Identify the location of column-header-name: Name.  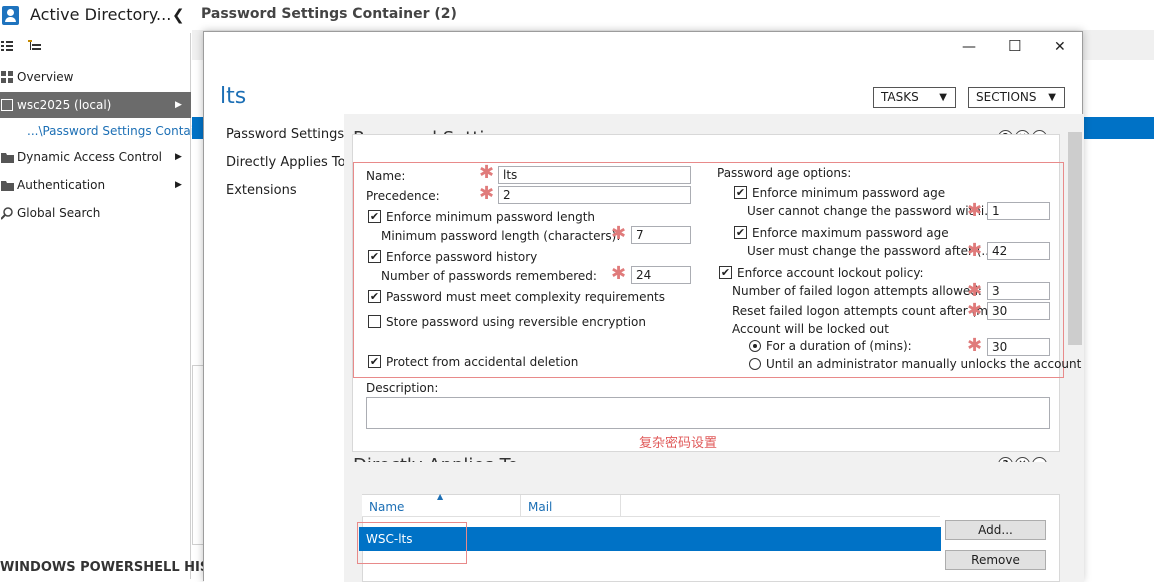
(386, 507).